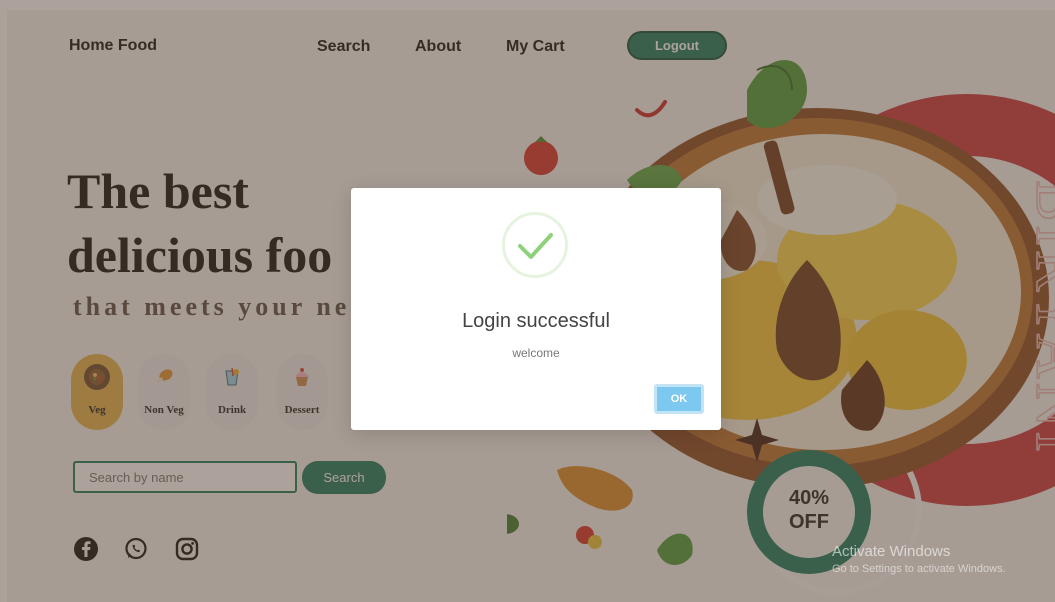 Image resolution: width=1055 pixels, height=602 pixels. What do you see at coordinates (535, 245) in the screenshot?
I see `success-check-icon` at bounding box center [535, 245].